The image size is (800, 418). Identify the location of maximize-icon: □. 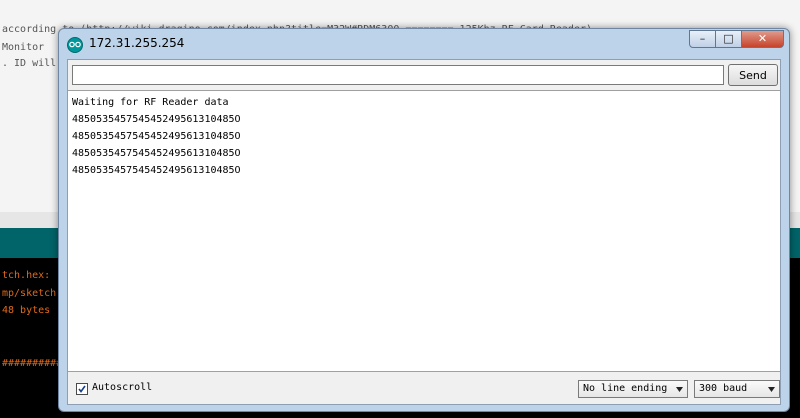
(728, 38).